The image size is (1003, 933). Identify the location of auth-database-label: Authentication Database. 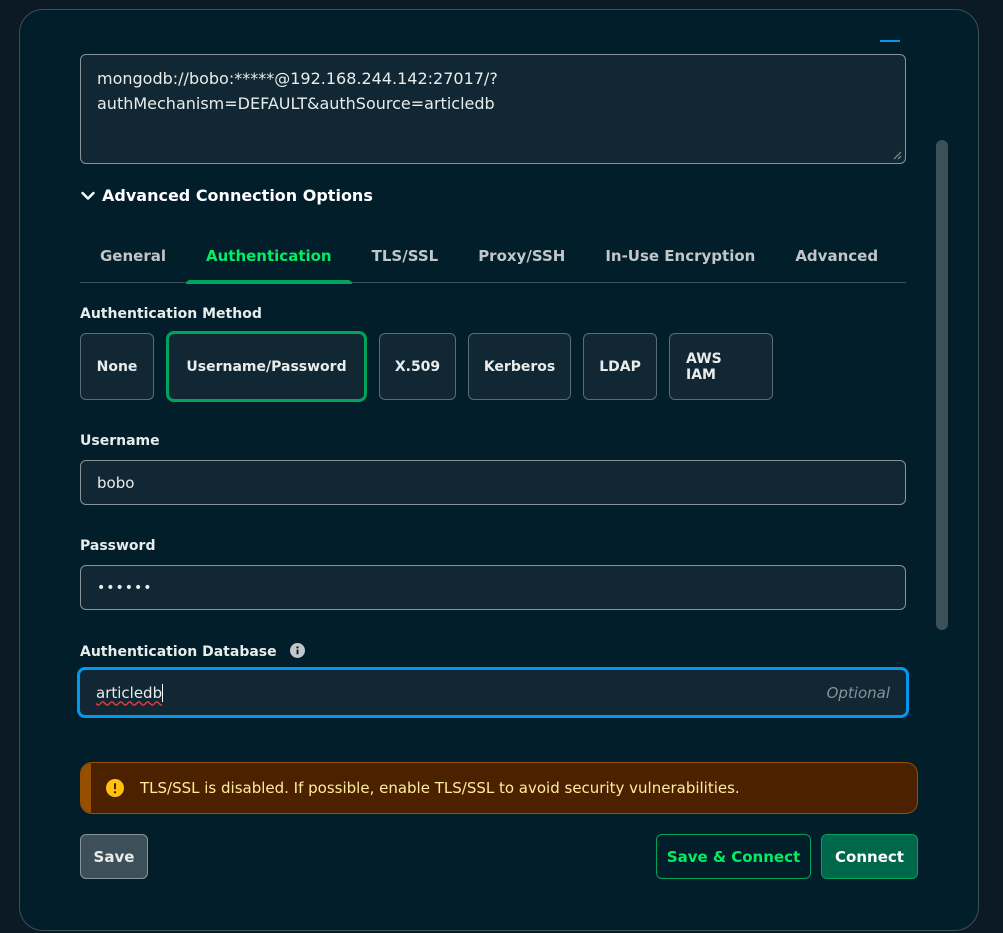
(178, 652).